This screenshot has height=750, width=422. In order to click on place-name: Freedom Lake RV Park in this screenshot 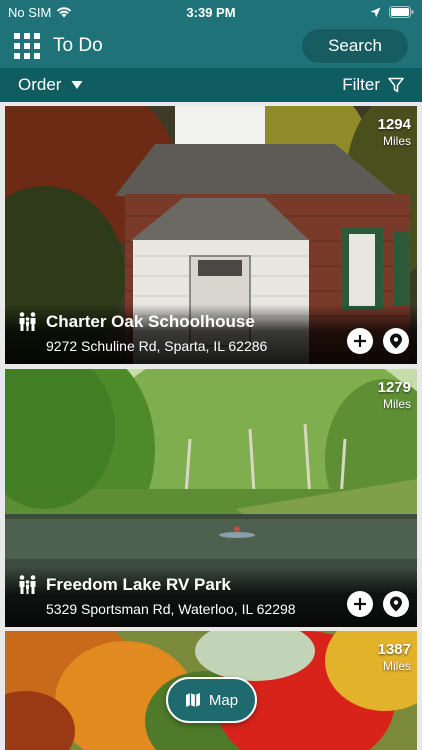, I will do `click(138, 584)`.